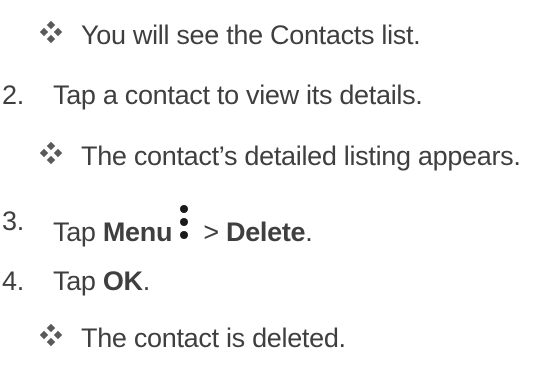  What do you see at coordinates (13, 281) in the screenshot?
I see `step-number: 4.` at bounding box center [13, 281].